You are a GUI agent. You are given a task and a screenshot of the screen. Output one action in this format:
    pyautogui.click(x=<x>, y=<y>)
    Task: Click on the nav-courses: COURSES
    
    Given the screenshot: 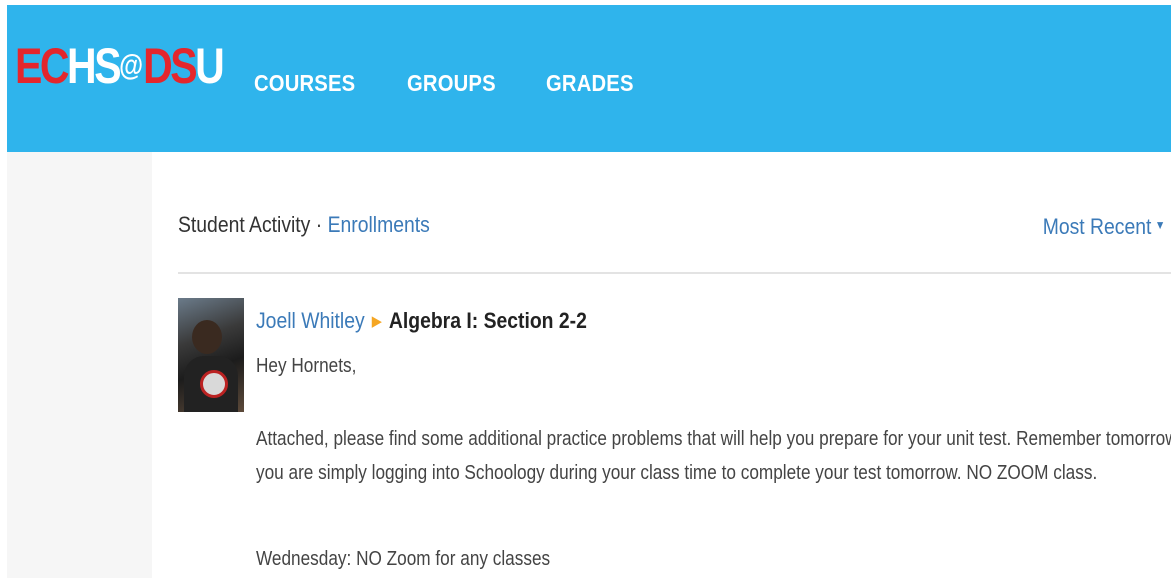 What is the action you would take?
    pyautogui.click(x=304, y=83)
    